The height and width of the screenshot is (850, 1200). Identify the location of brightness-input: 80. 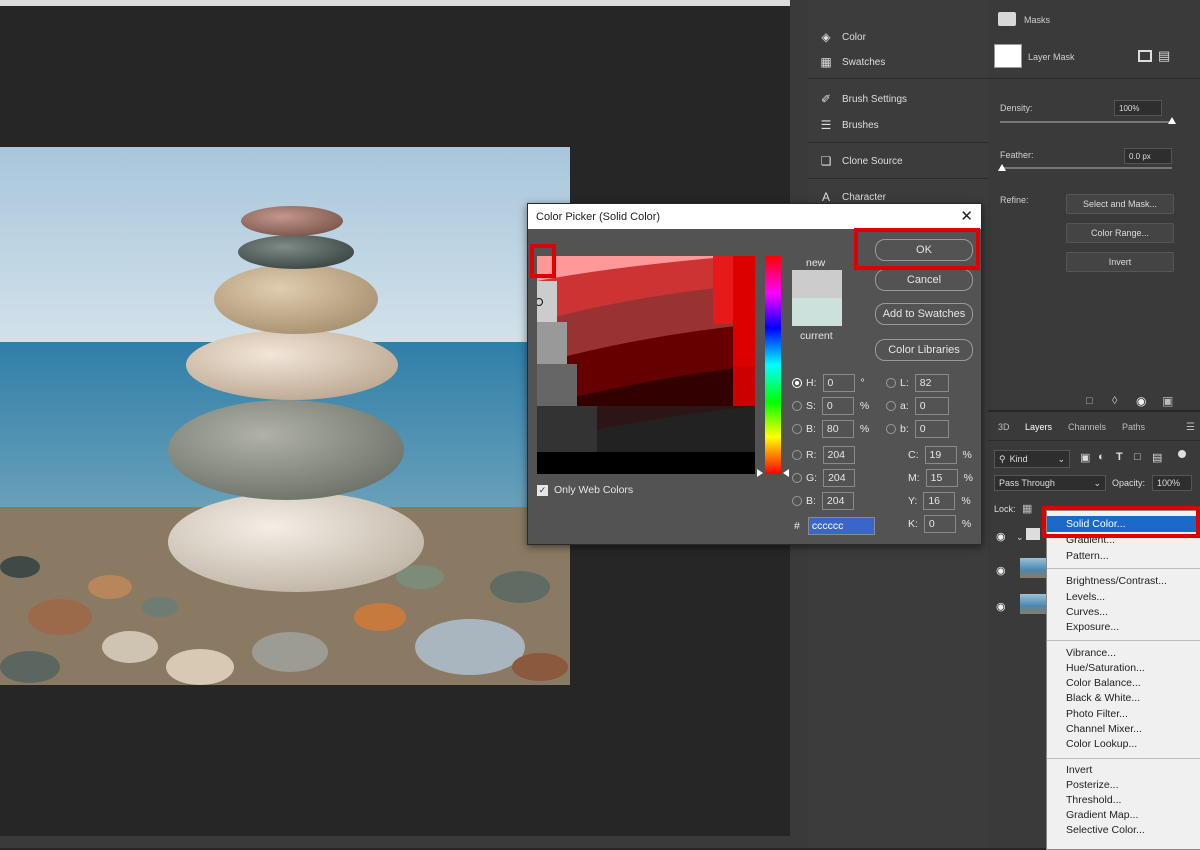
(837, 429).